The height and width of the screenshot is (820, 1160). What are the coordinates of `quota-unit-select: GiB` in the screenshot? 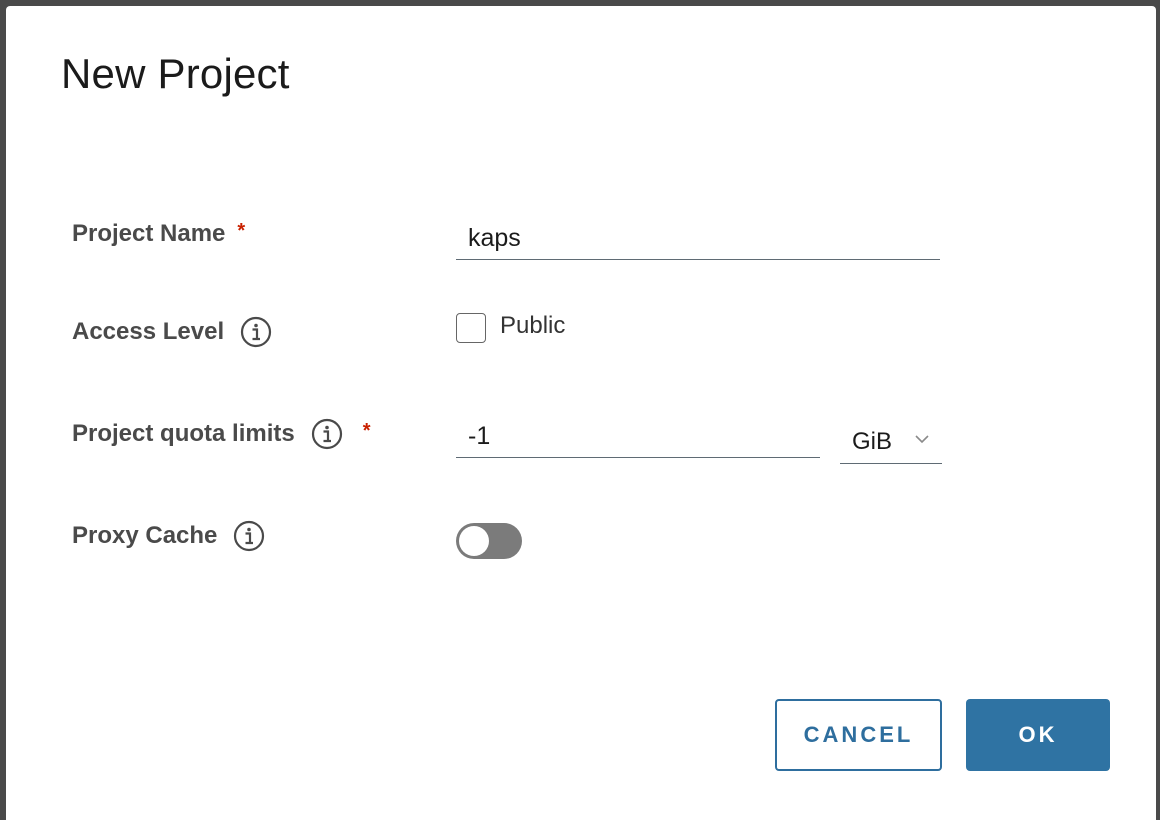 It's located at (891, 442).